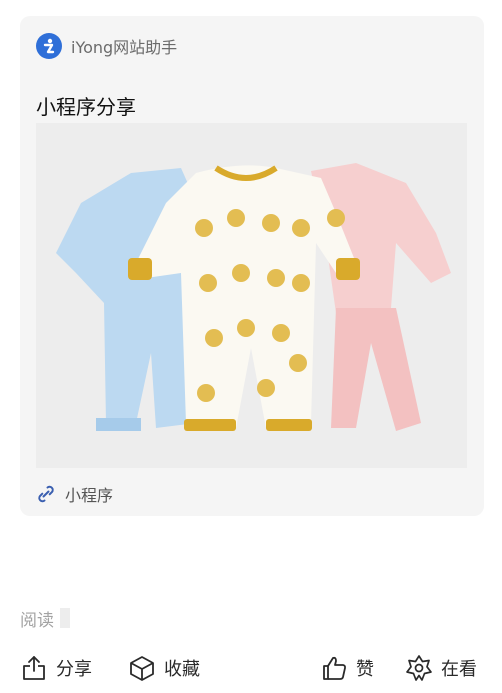 The height and width of the screenshot is (693, 502). What do you see at coordinates (182, 669) in the screenshot?
I see `collect-label: 收藏` at bounding box center [182, 669].